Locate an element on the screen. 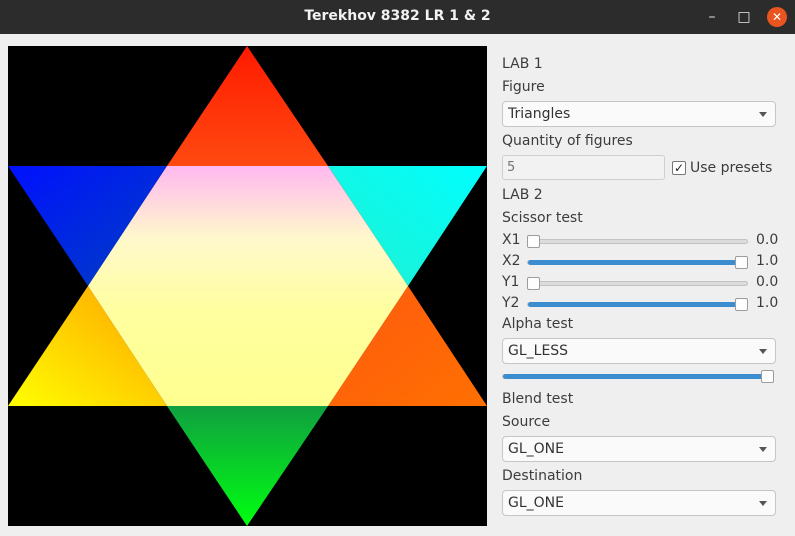 This screenshot has height=536, width=795. minimize-icon: – is located at coordinates (712, 17).